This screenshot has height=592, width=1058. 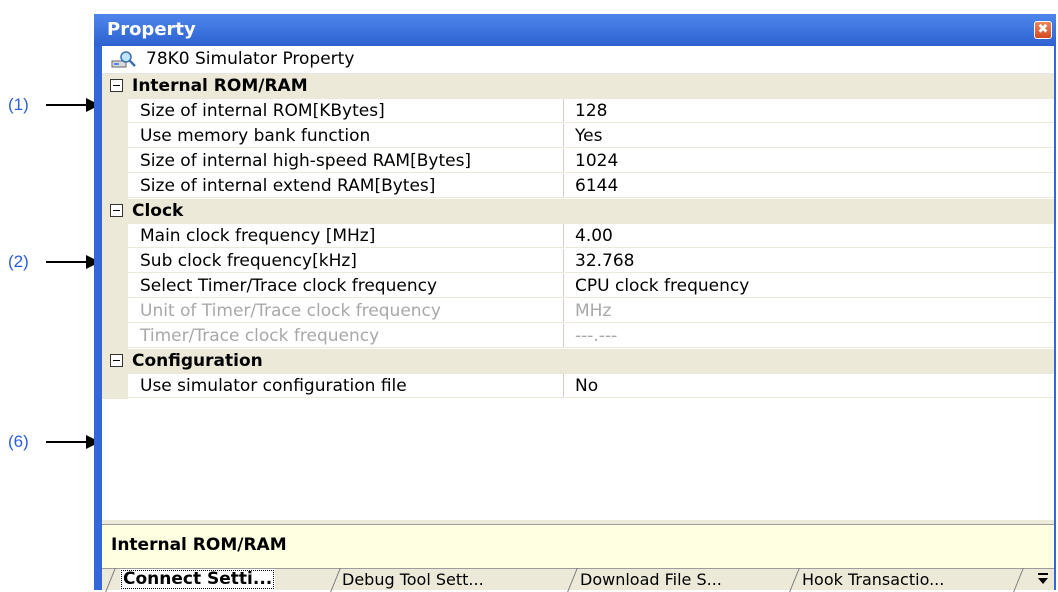 What do you see at coordinates (578, 60) in the screenshot?
I see `property-header: 78K0 Simulator Property` at bounding box center [578, 60].